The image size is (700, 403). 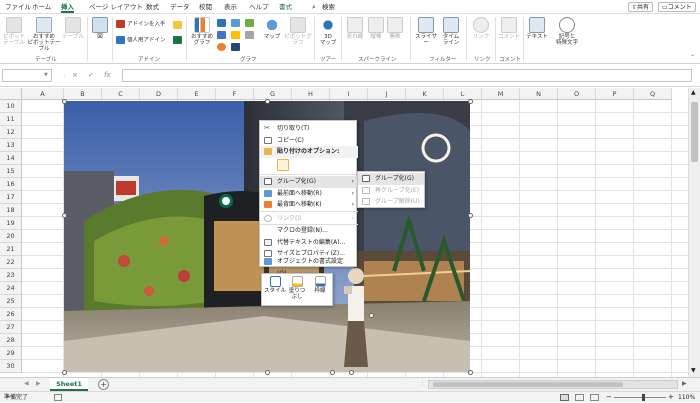 I want to click on collapse-ribbon-icon: ⌃, so click(x=692, y=57).